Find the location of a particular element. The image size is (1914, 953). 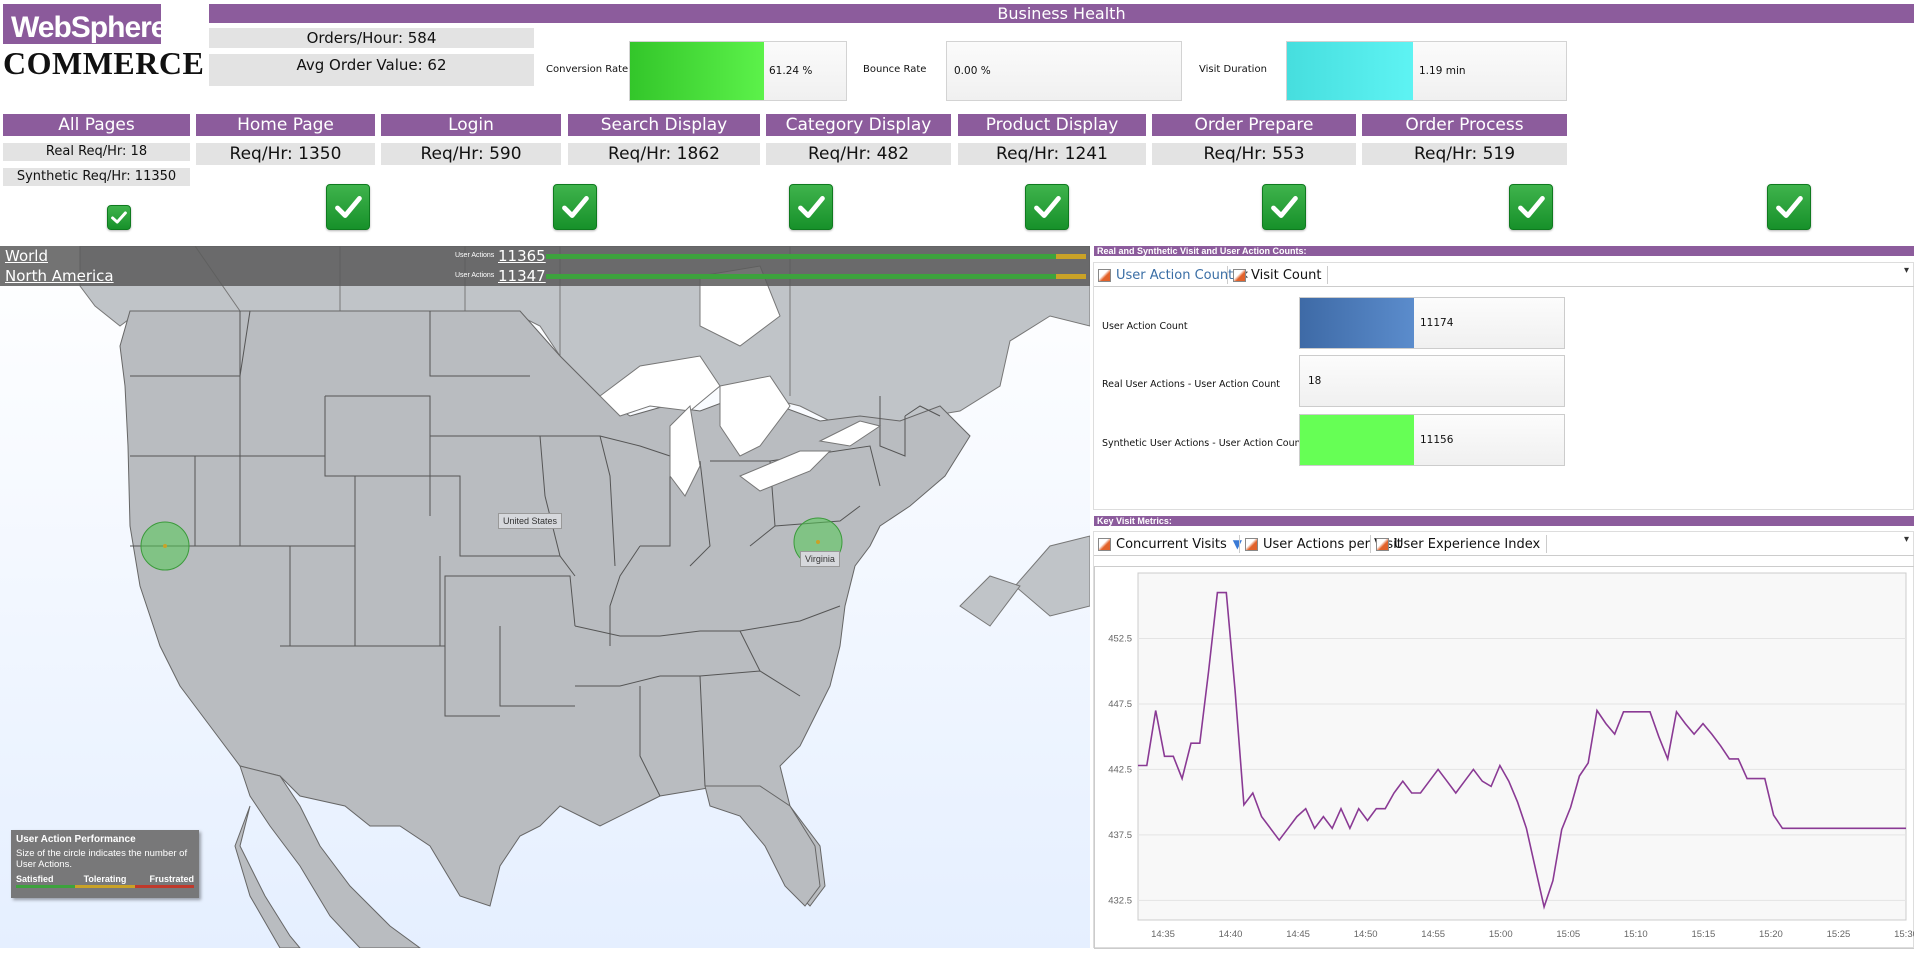

order-process-req: Req/Hr: 519 is located at coordinates (1464, 154).